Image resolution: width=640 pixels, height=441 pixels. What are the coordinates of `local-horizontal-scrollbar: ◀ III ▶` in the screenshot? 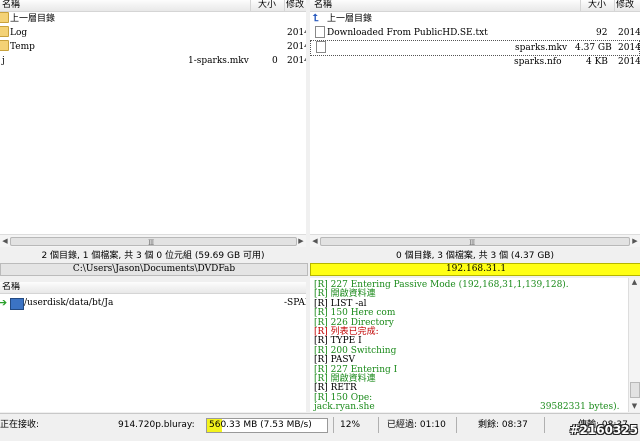 It's located at (153, 240).